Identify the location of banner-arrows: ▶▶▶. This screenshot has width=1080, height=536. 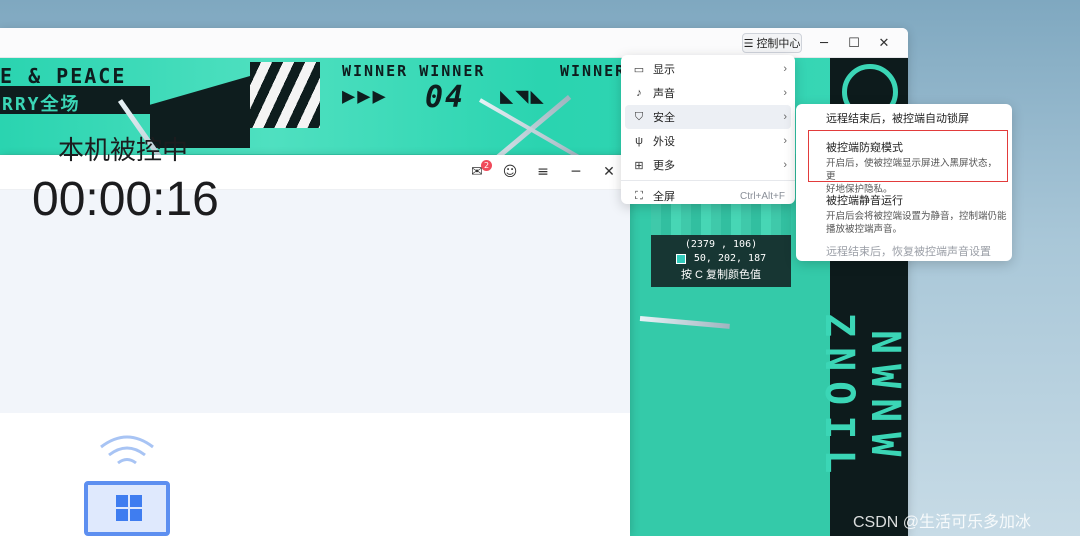
(365, 96).